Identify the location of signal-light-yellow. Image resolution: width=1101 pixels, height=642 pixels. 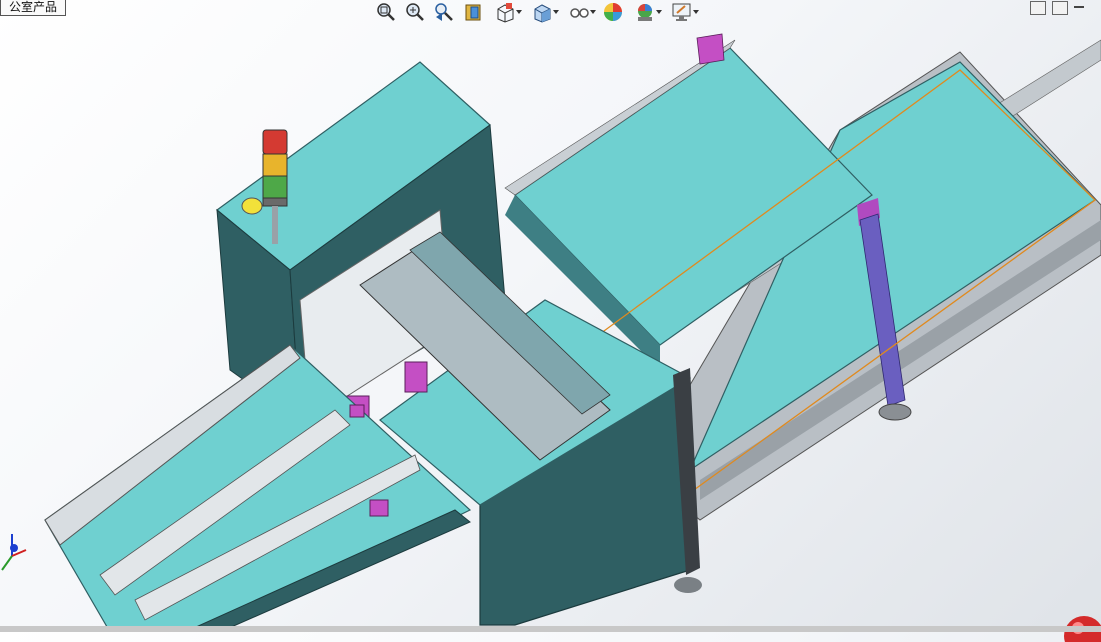
(275, 165).